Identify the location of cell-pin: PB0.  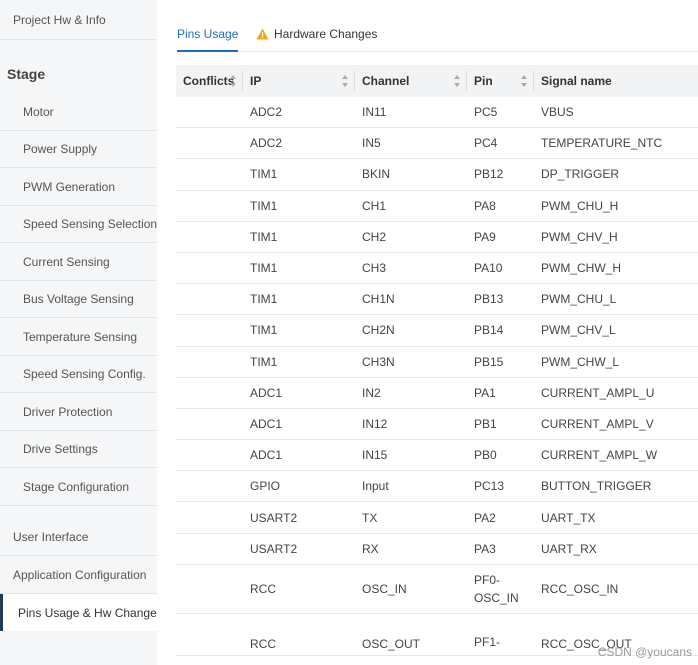
(485, 455).